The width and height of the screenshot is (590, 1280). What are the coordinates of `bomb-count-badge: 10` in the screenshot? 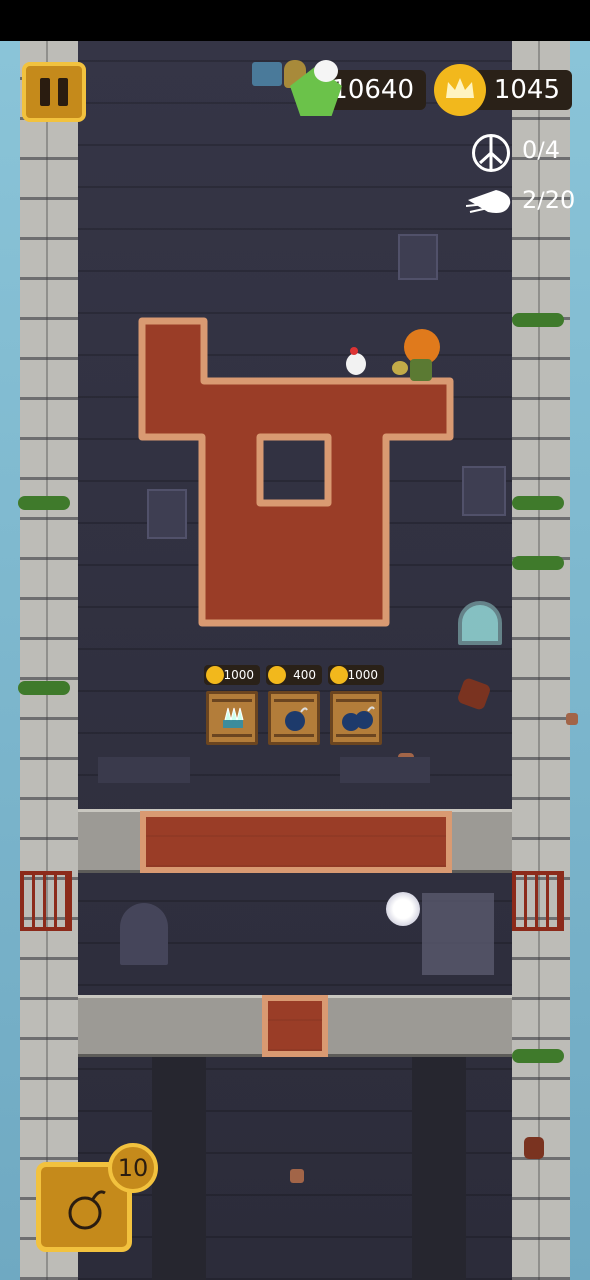 It's located at (133, 1168).